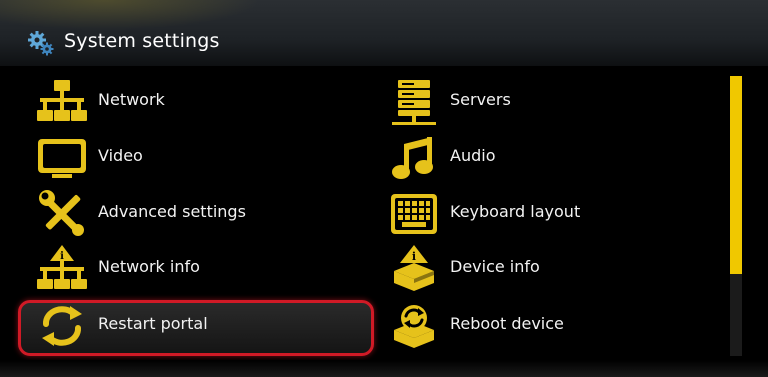 The image size is (768, 377). What do you see at coordinates (149, 266) in the screenshot?
I see `menu-item-label: Network info` at bounding box center [149, 266].